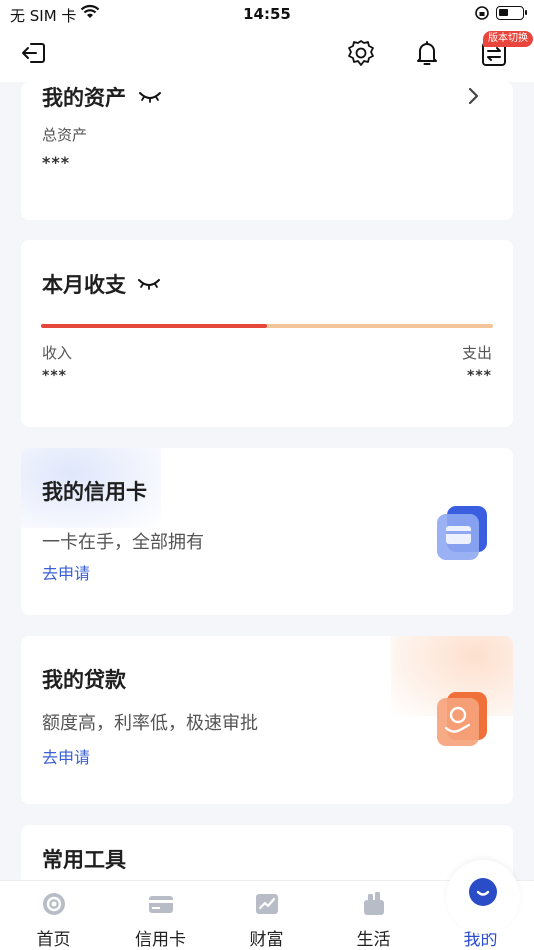  I want to click on home-icon, so click(54, 904).